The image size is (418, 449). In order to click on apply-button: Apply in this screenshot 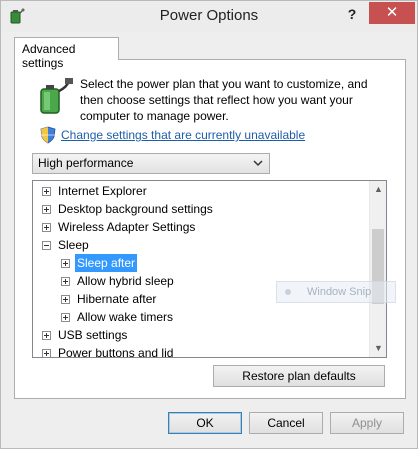, I will do `click(367, 423)`.